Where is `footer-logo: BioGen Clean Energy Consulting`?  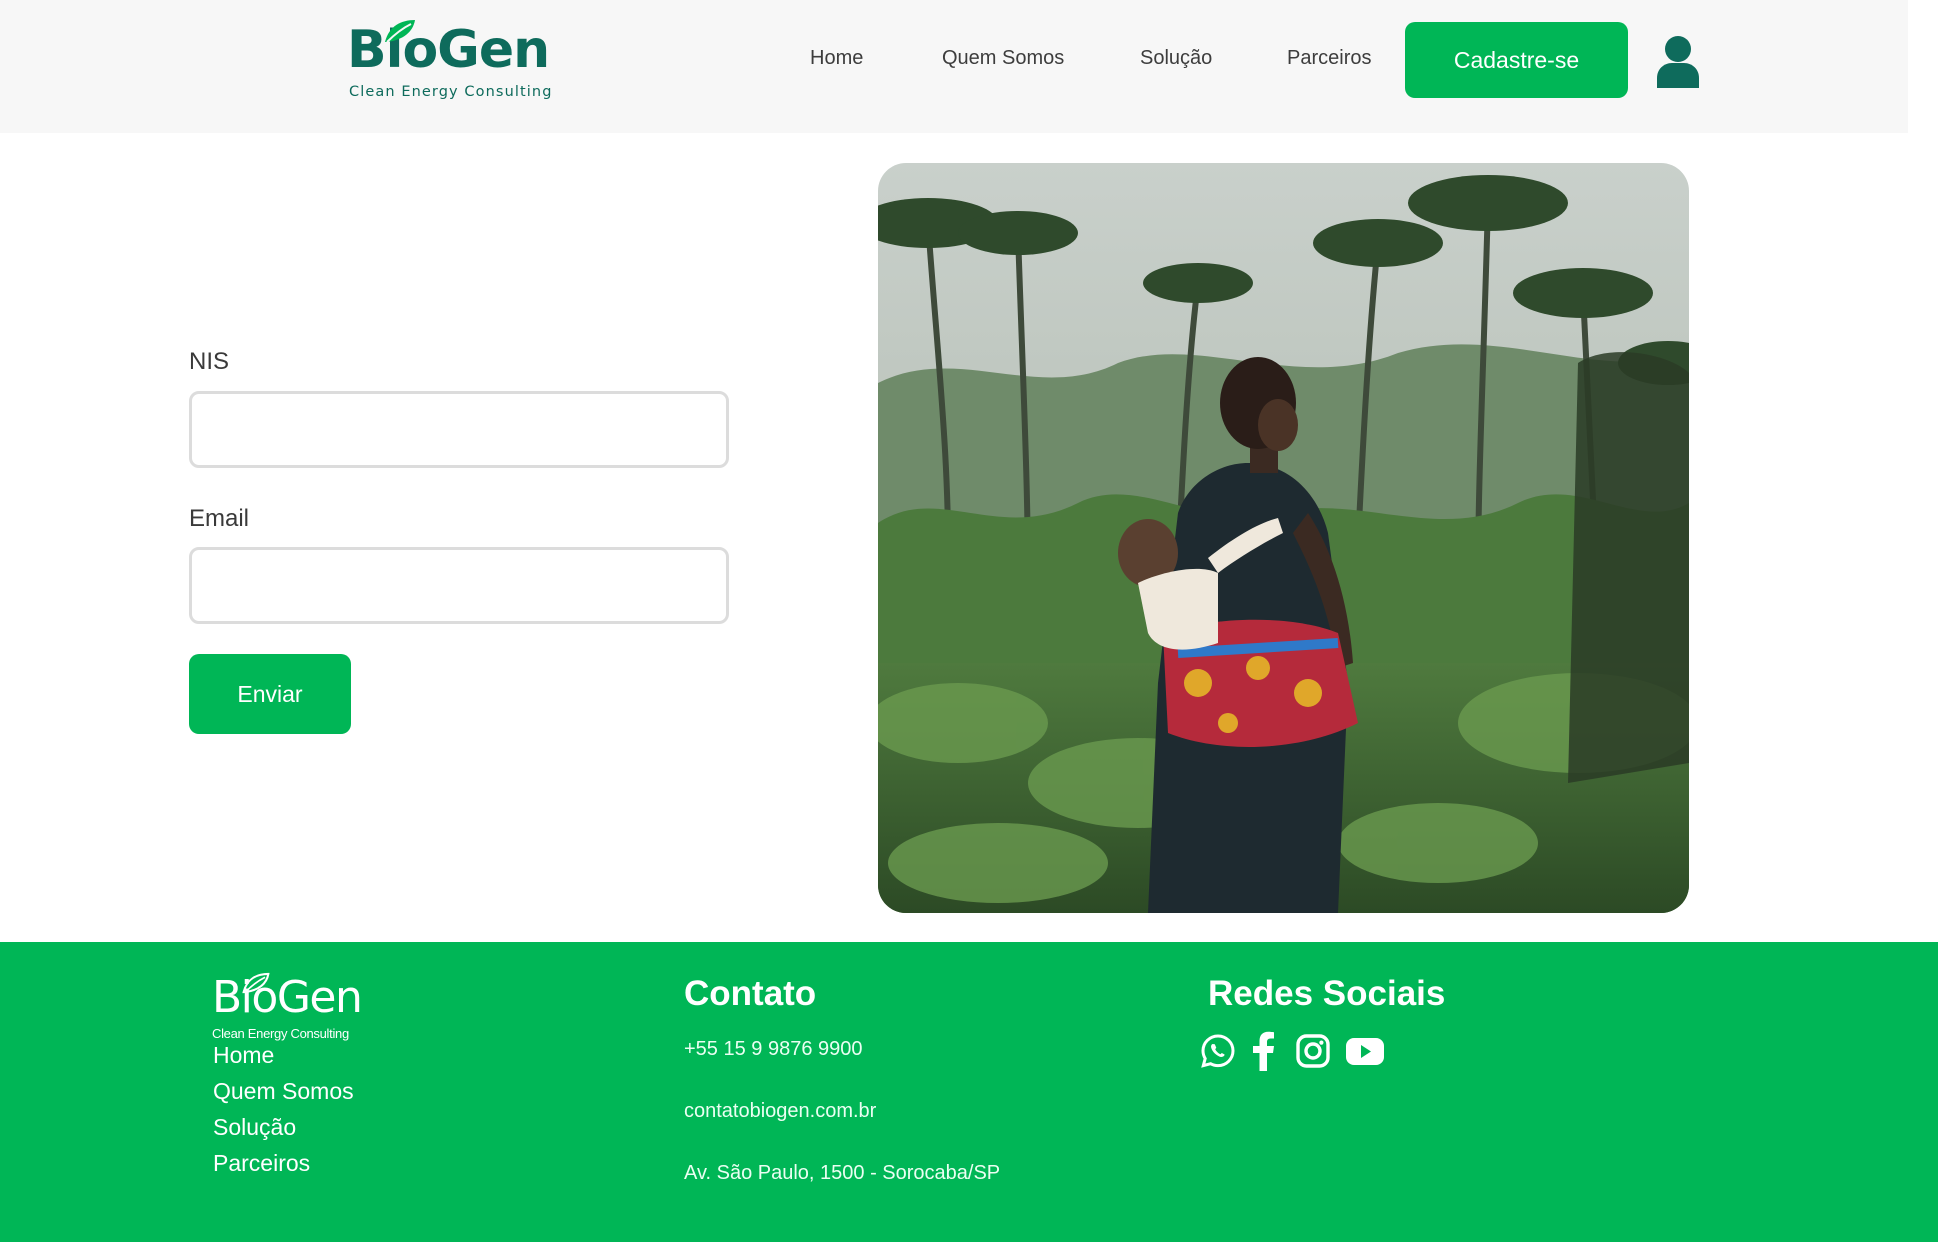
footer-logo: BioGen Clean Energy Consulting is located at coordinates (297, 1007).